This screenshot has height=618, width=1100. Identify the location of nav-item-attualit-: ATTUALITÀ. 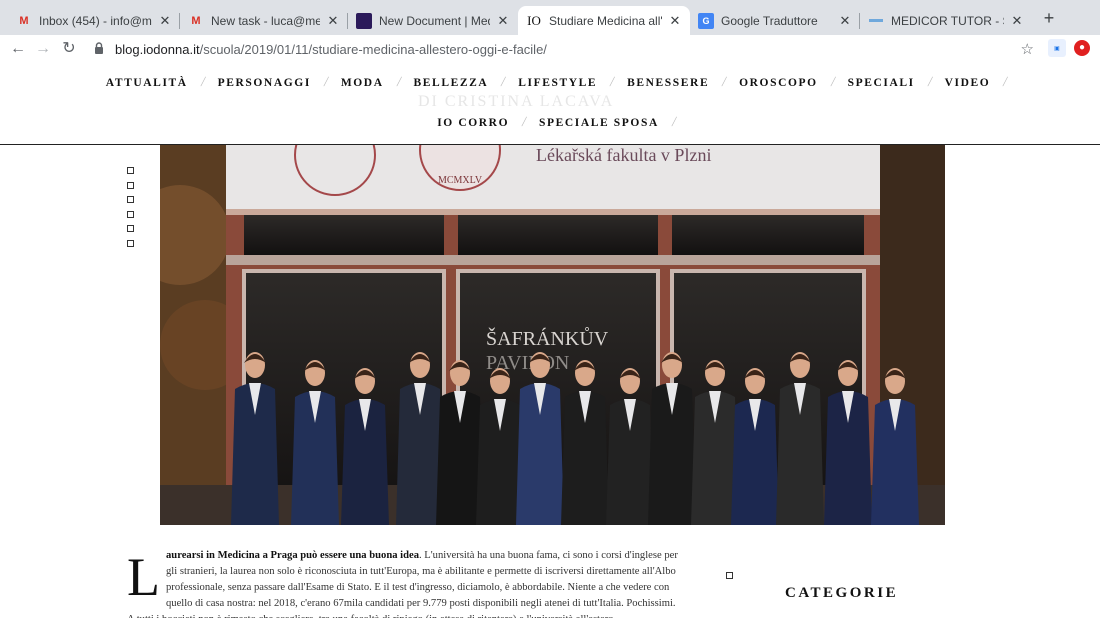
(147, 83).